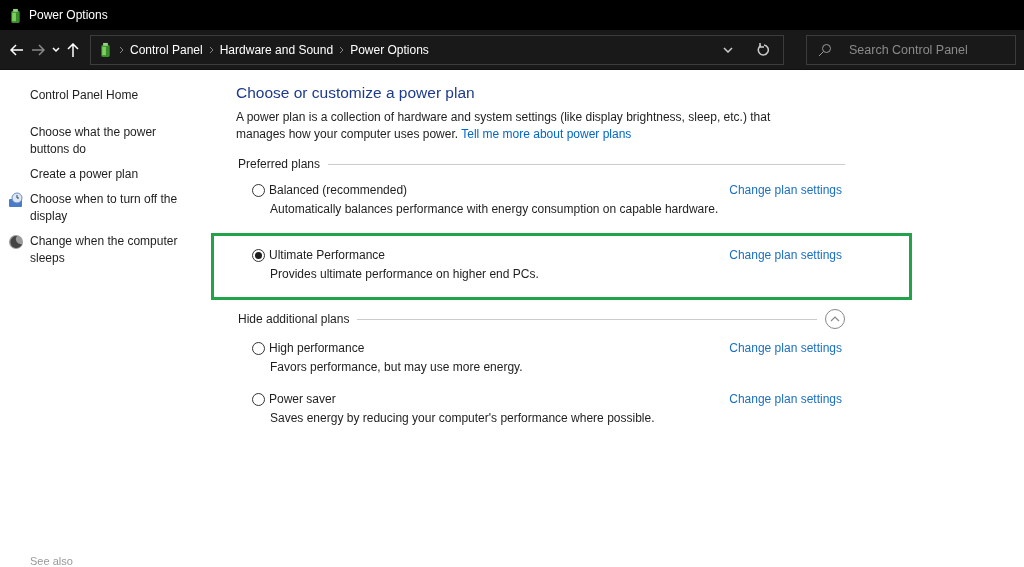 The height and width of the screenshot is (567, 1024). I want to click on address-bar: Control Panel Hardware and Sound Power Options, so click(437, 49).